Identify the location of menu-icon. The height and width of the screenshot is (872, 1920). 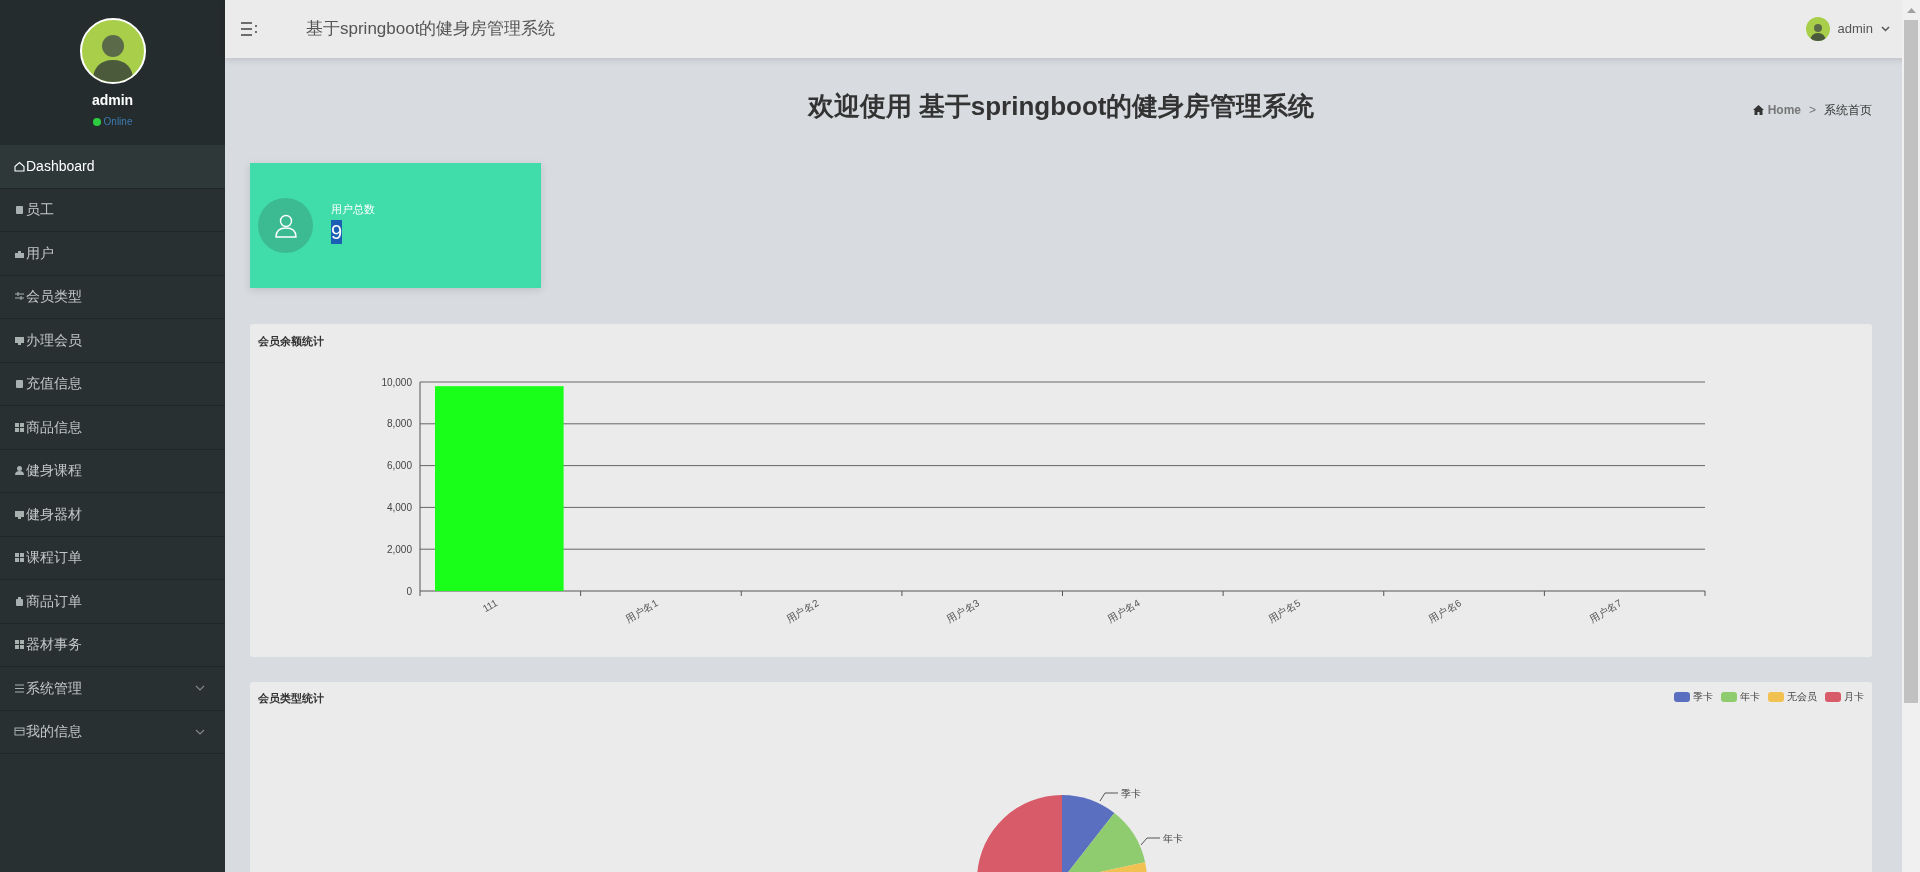
(249, 29).